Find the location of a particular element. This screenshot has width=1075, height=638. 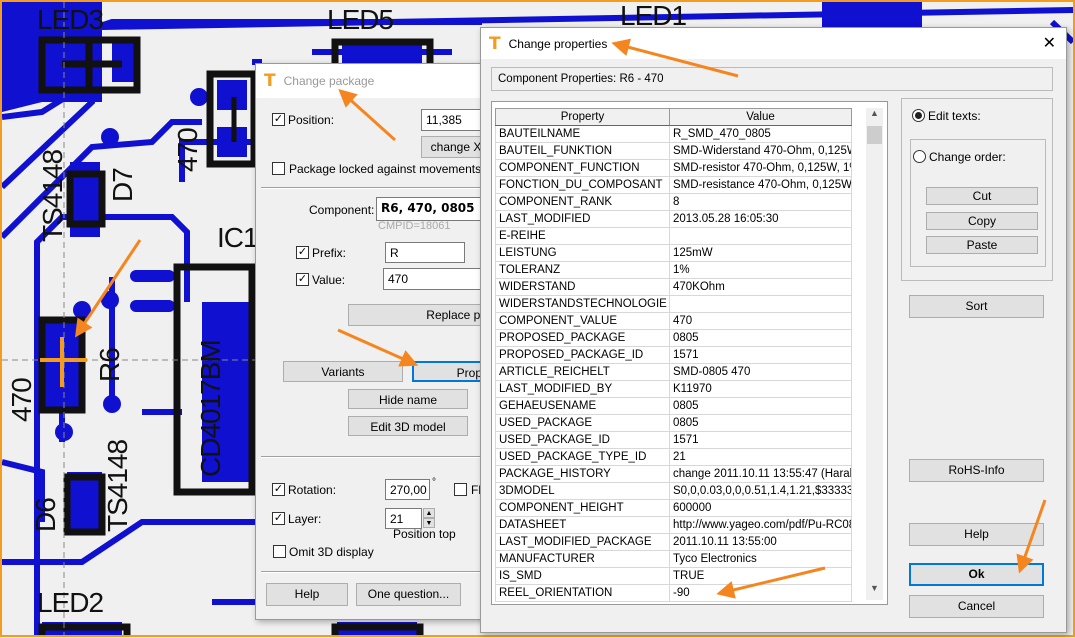

layer-input: 21 is located at coordinates (403, 518).